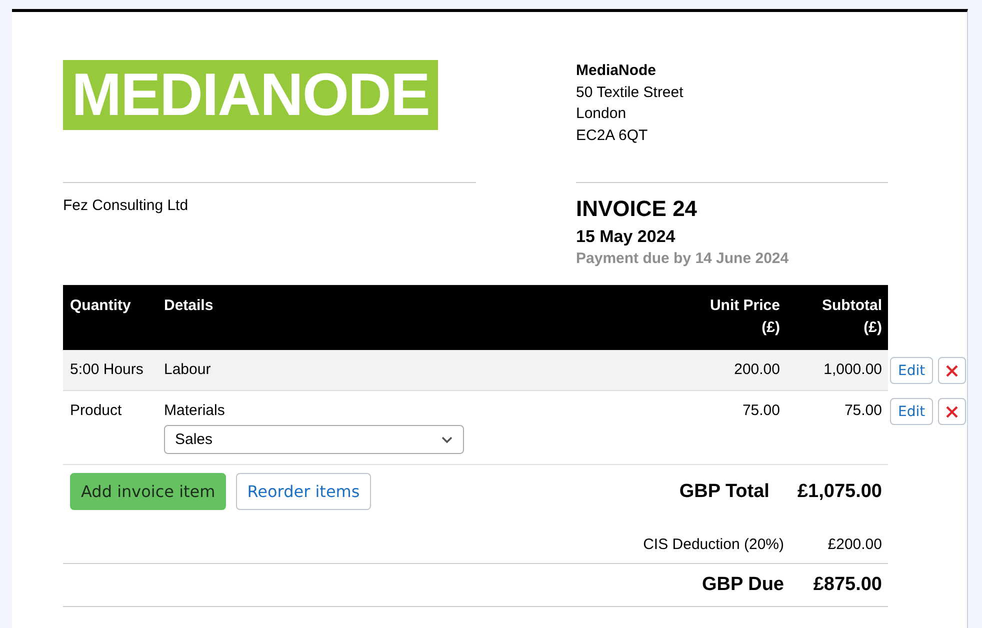 The height and width of the screenshot is (628, 982). What do you see at coordinates (314, 439) in the screenshot?
I see `account-dropdown: Sales` at bounding box center [314, 439].